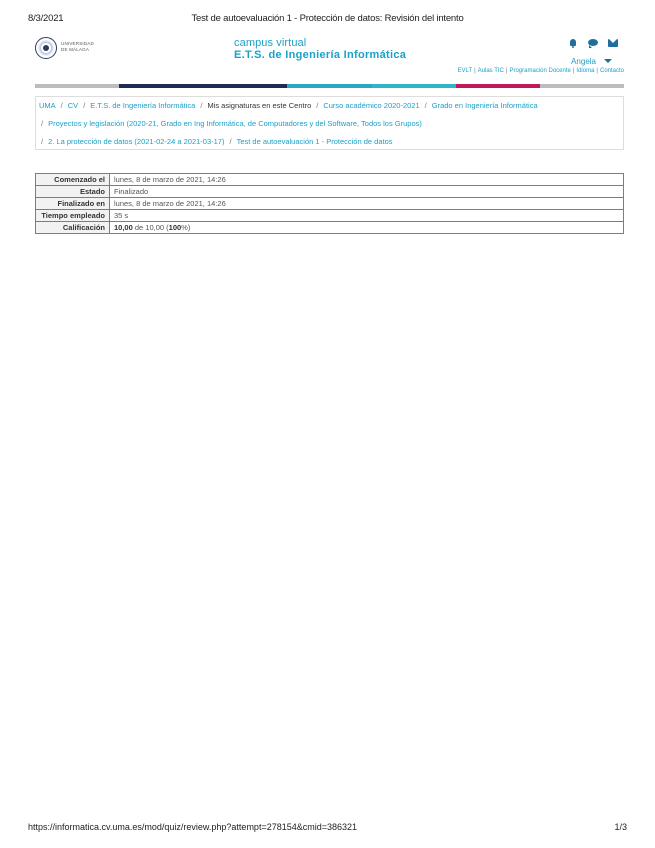 The width and height of the screenshot is (655, 848). What do you see at coordinates (371, 105) in the screenshot?
I see `breadcrumb-curso: Curso académico 2020-2021` at bounding box center [371, 105].